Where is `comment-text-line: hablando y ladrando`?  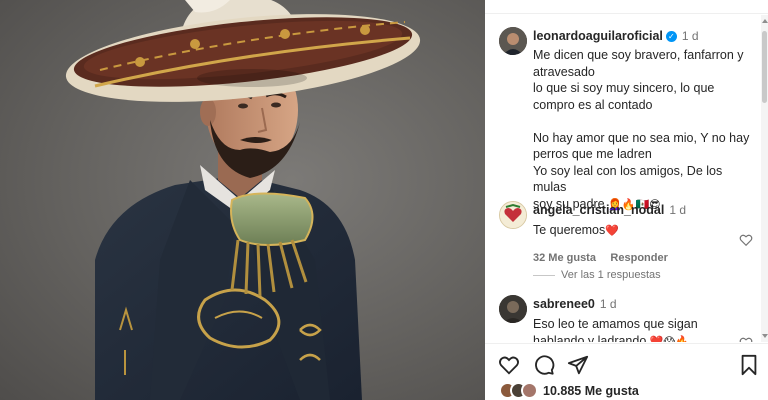
comment-text-line: hablando y ladrando is located at coordinates (590, 338).